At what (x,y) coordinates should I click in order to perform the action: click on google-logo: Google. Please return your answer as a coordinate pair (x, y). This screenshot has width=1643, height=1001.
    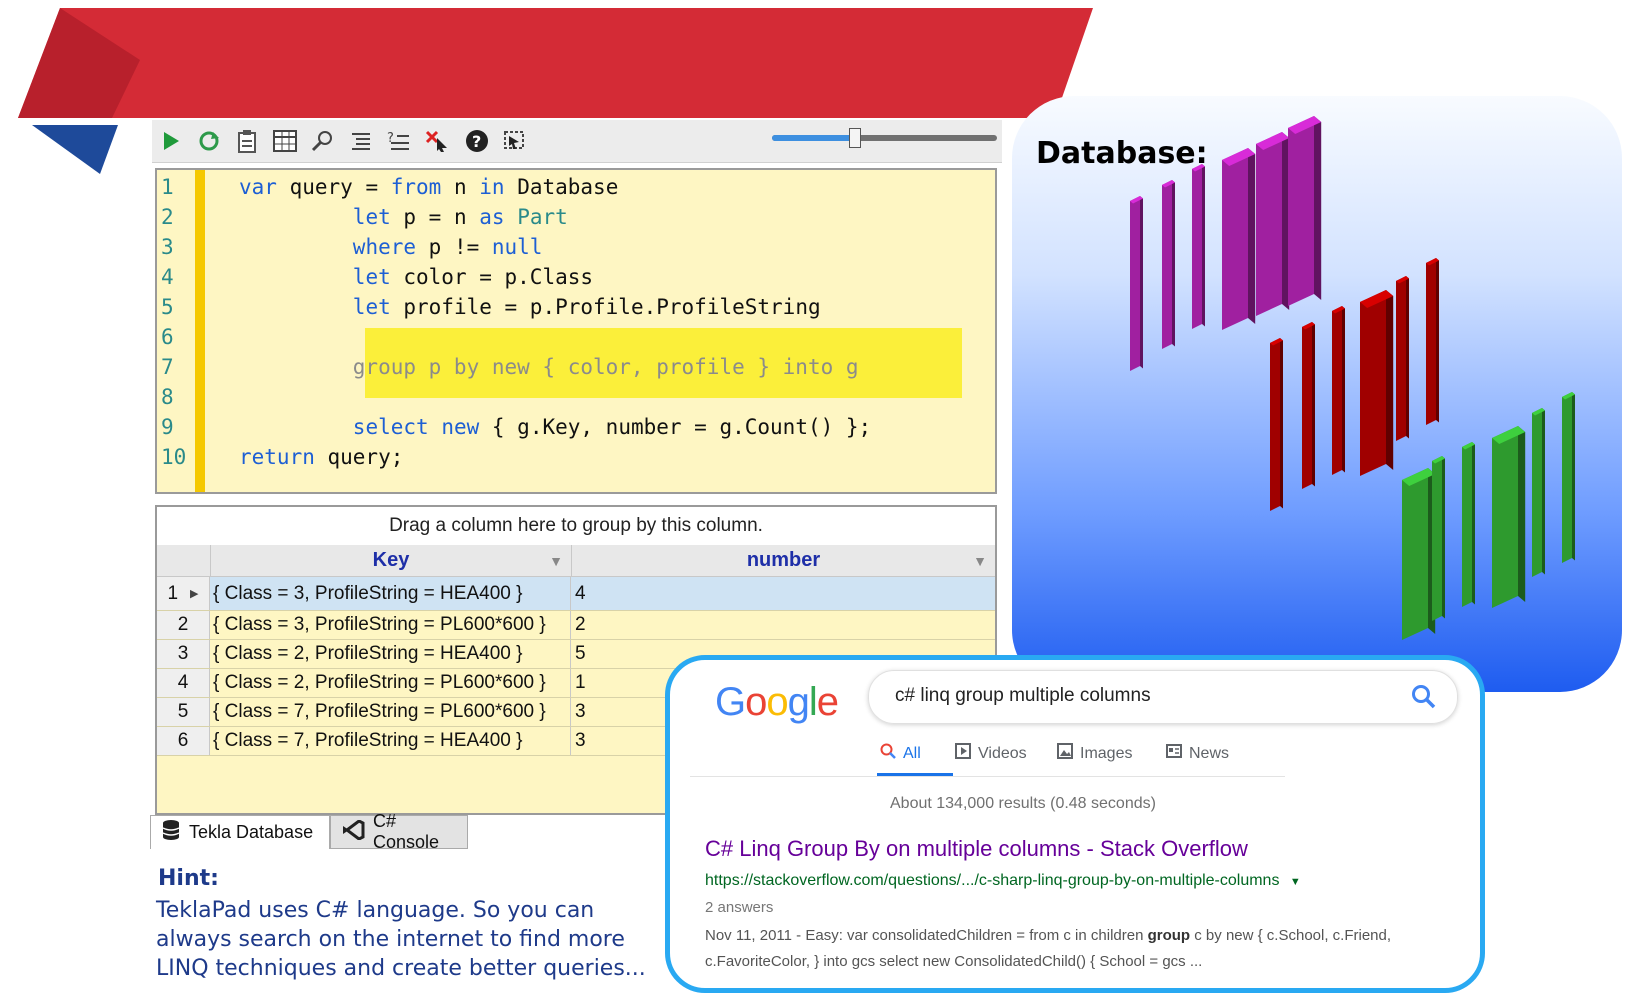
    Looking at the image, I should click on (777, 702).